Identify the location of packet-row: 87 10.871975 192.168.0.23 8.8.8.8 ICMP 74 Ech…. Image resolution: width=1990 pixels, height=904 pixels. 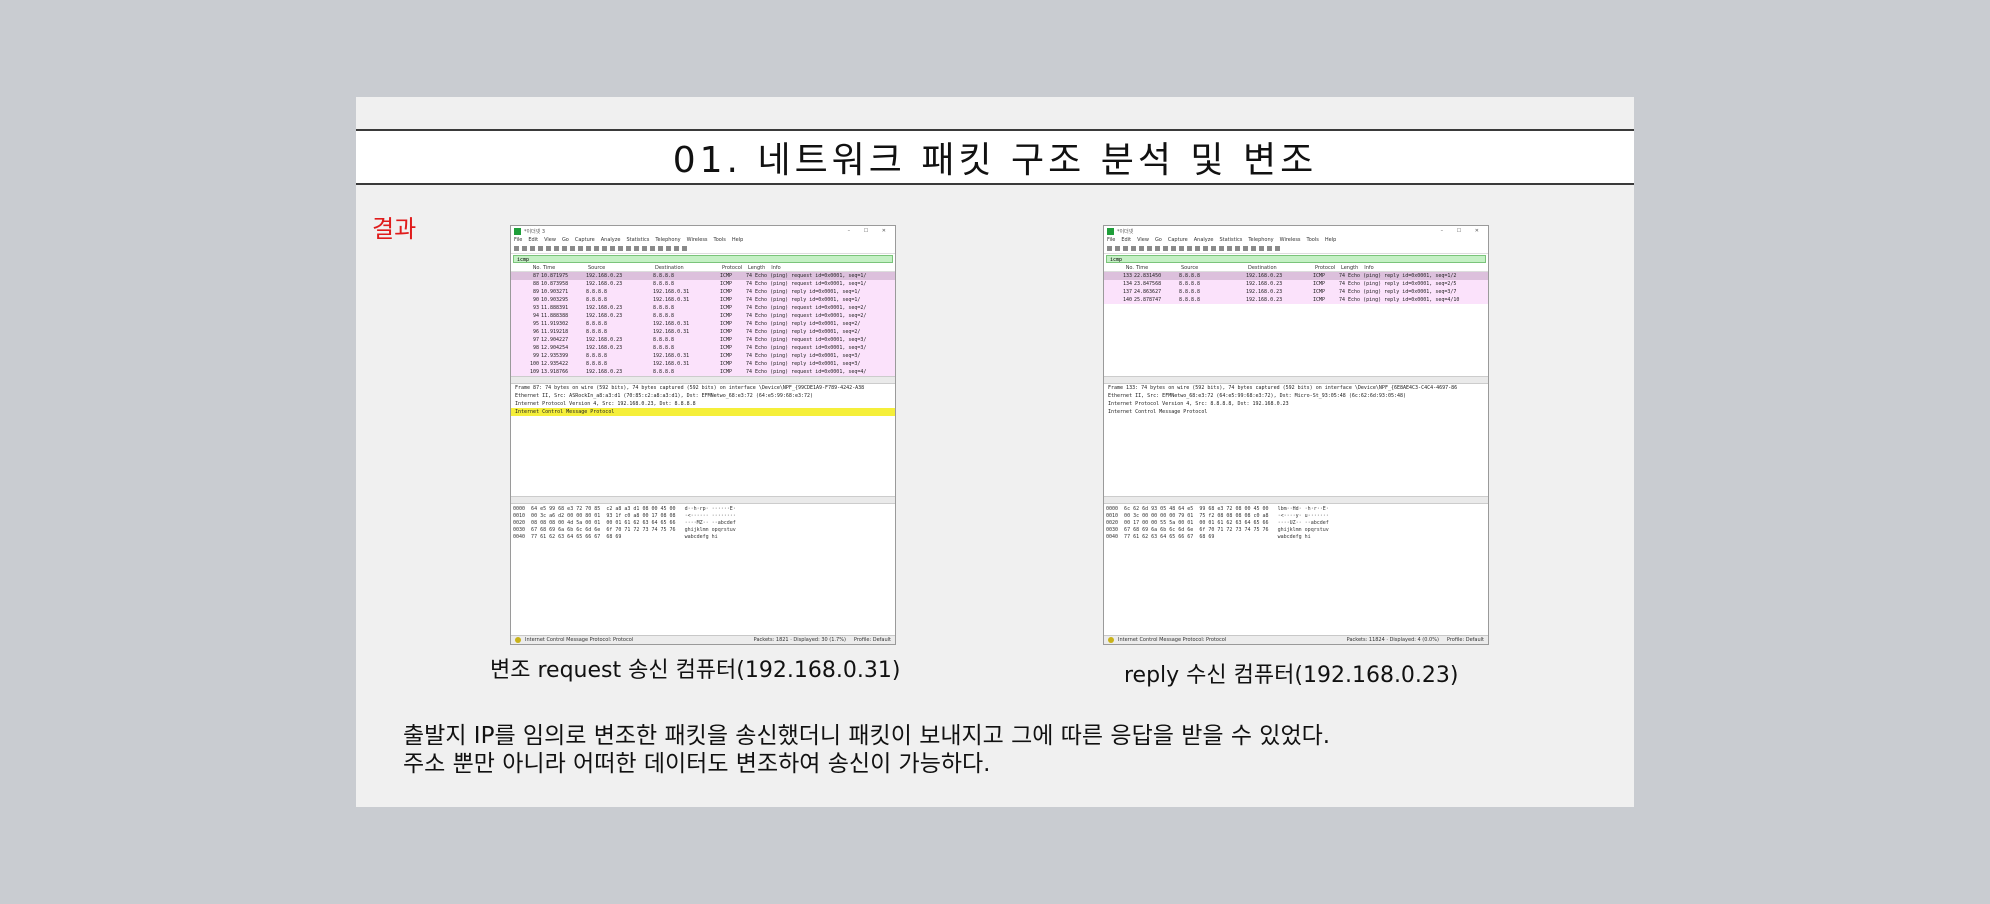
(703, 276).